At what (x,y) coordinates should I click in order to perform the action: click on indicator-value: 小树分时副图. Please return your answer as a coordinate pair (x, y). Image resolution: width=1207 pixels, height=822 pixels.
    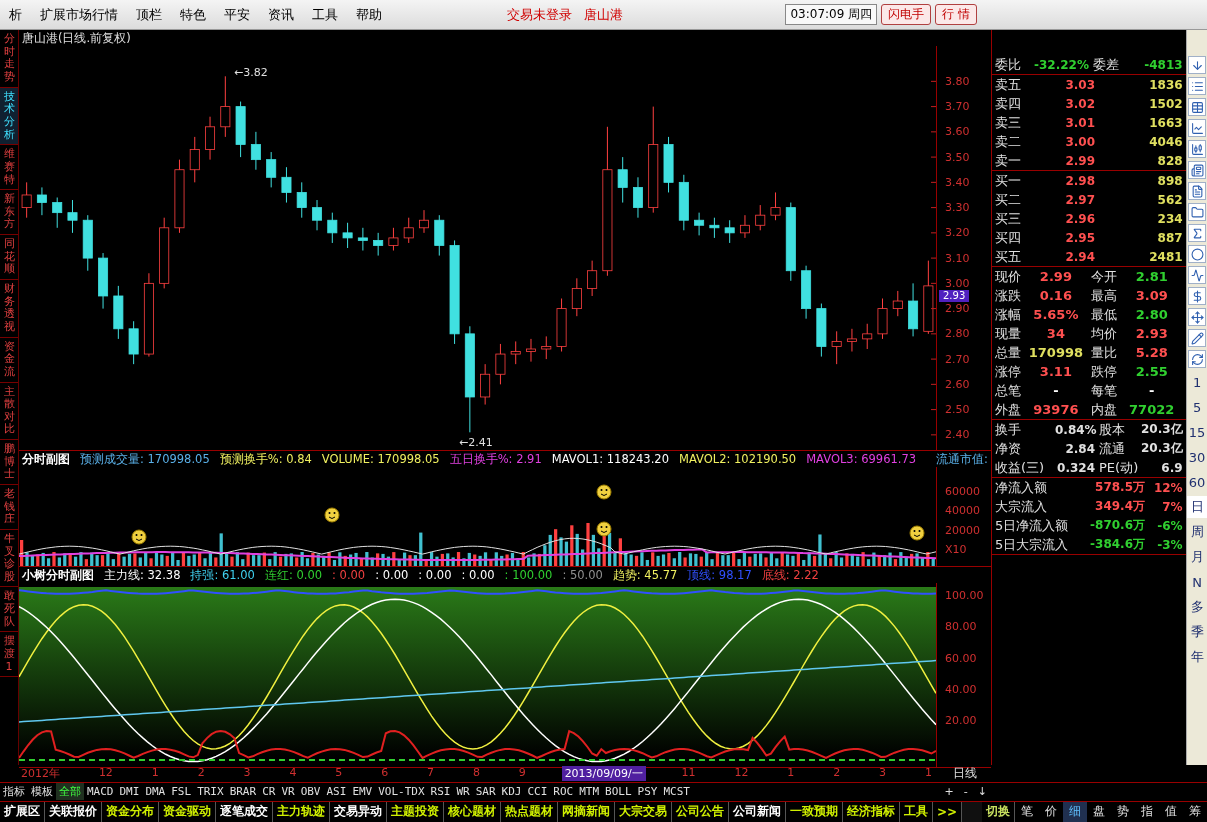
    Looking at the image, I should click on (58, 575).